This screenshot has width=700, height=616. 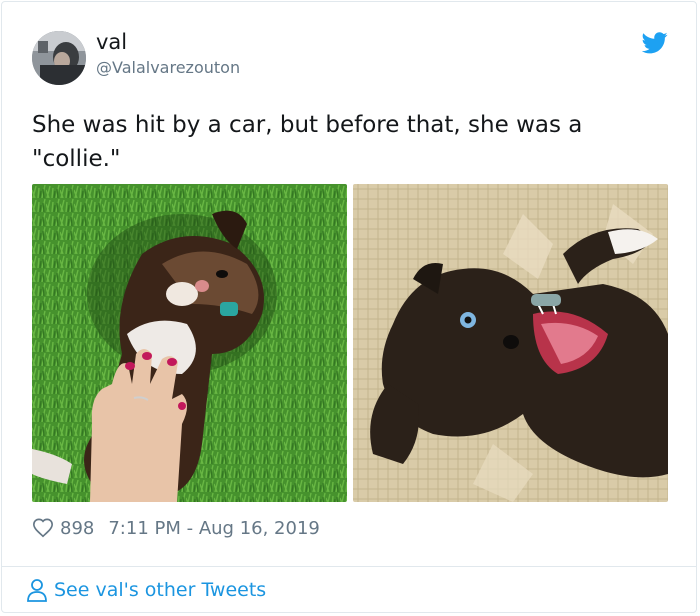 I want to click on tweet-meta: 898 7:11 PM - Aug 16, 2019, so click(x=176, y=528).